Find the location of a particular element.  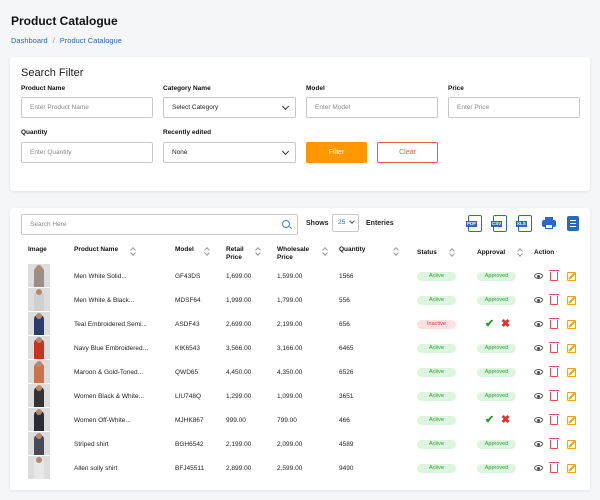

product-name-cell: Allen solly shirt is located at coordinates (96, 468).